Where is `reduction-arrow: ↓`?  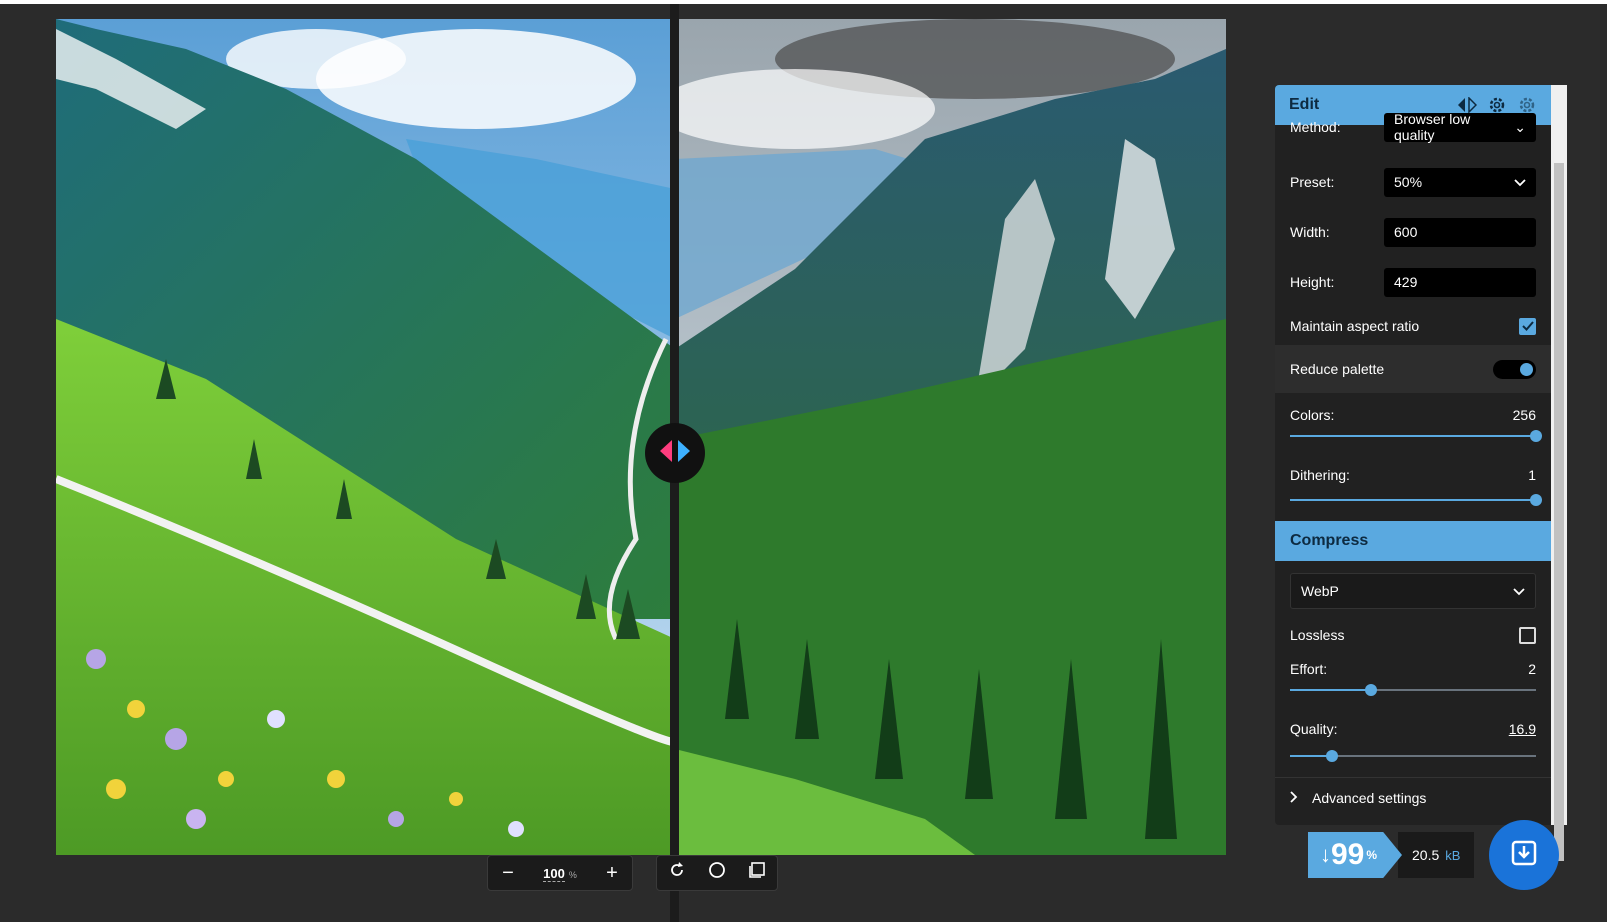 reduction-arrow: ↓ is located at coordinates (1325, 854).